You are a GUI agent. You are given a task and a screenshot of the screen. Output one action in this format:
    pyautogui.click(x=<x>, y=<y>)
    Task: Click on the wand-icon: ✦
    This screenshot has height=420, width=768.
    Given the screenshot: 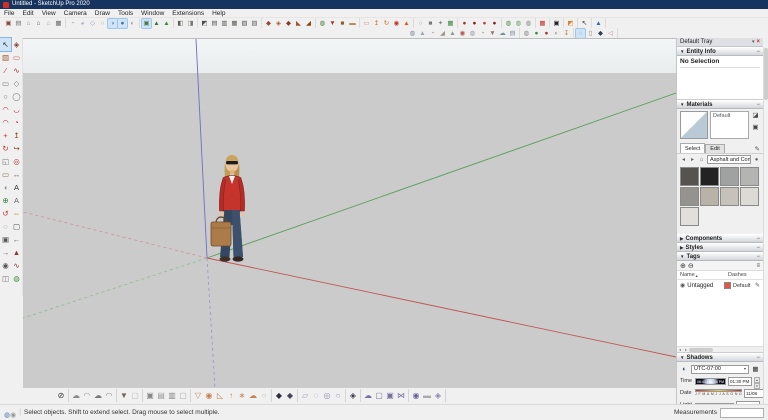 What is the action you would take?
    pyautogui.click(x=440, y=23)
    